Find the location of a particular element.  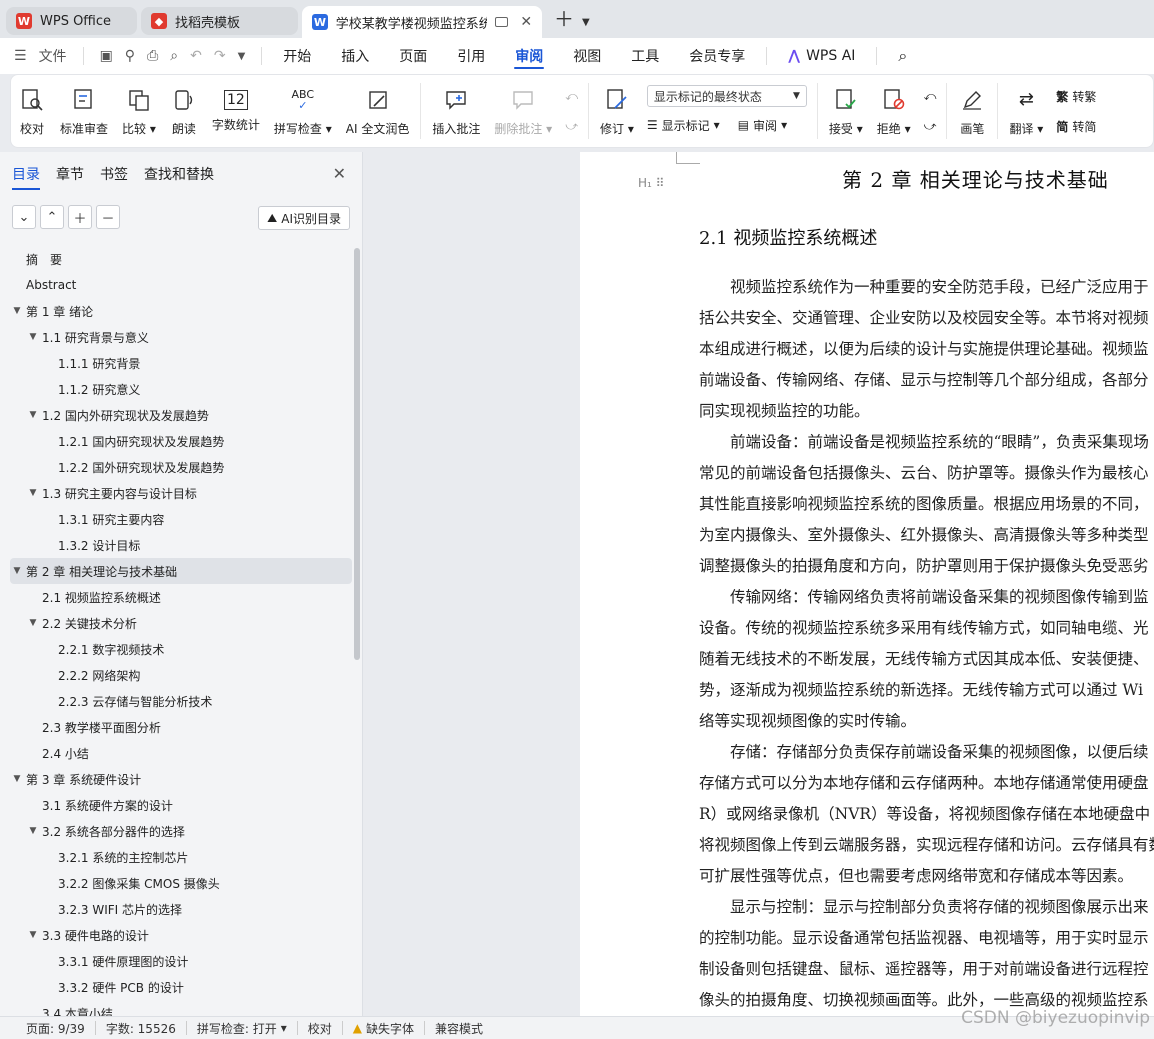

save-icon: ▣ is located at coordinates (106, 56).